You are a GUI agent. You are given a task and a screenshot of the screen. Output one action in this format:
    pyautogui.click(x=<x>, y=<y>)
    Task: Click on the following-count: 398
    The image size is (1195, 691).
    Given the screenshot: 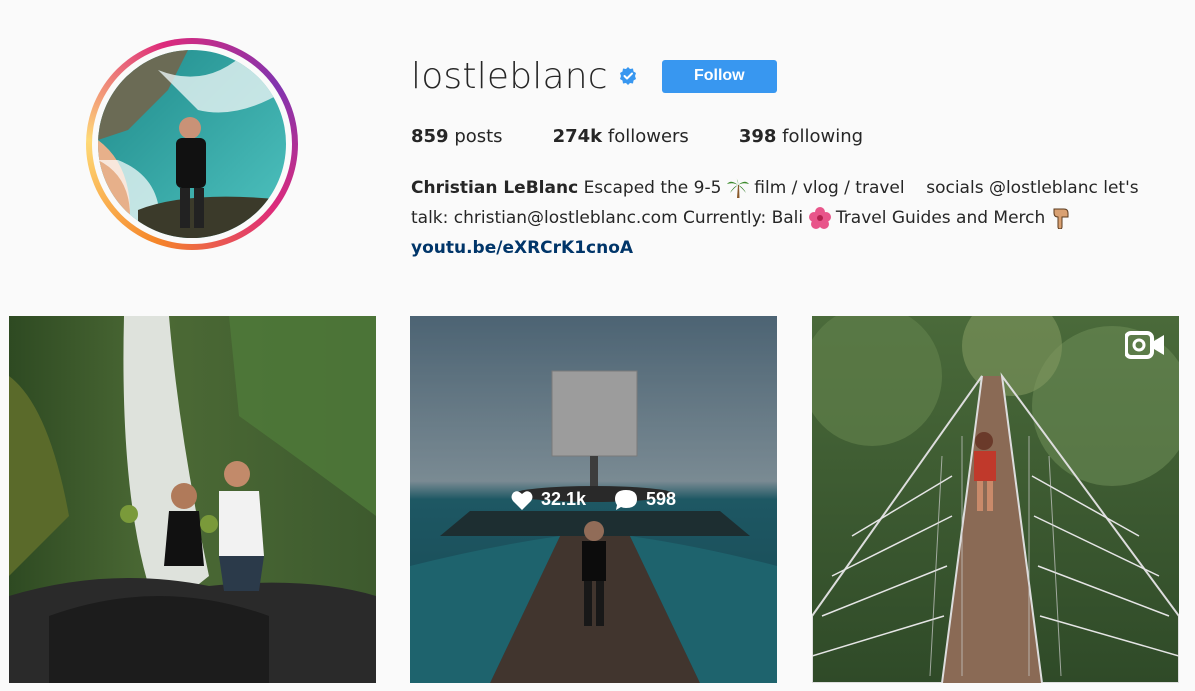 What is the action you would take?
    pyautogui.click(x=757, y=136)
    